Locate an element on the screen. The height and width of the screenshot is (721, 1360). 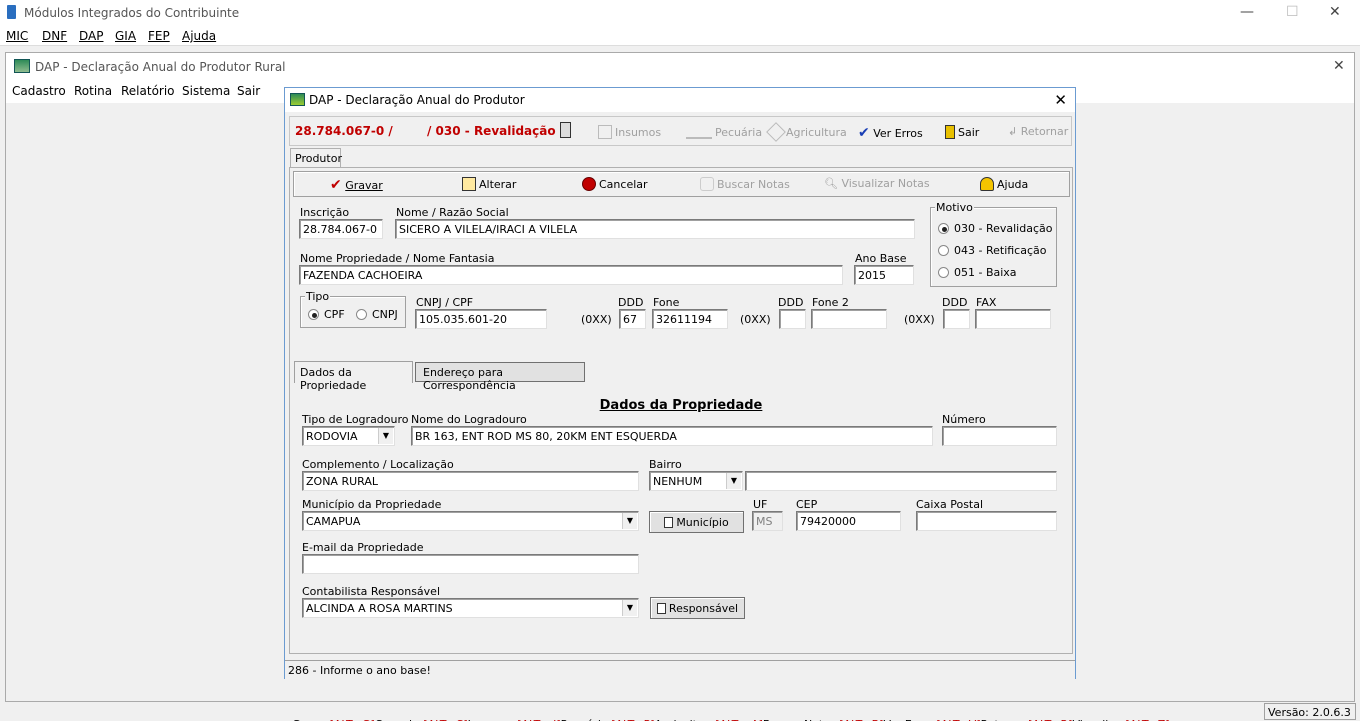
calculator-icon is located at coordinates (565, 130).